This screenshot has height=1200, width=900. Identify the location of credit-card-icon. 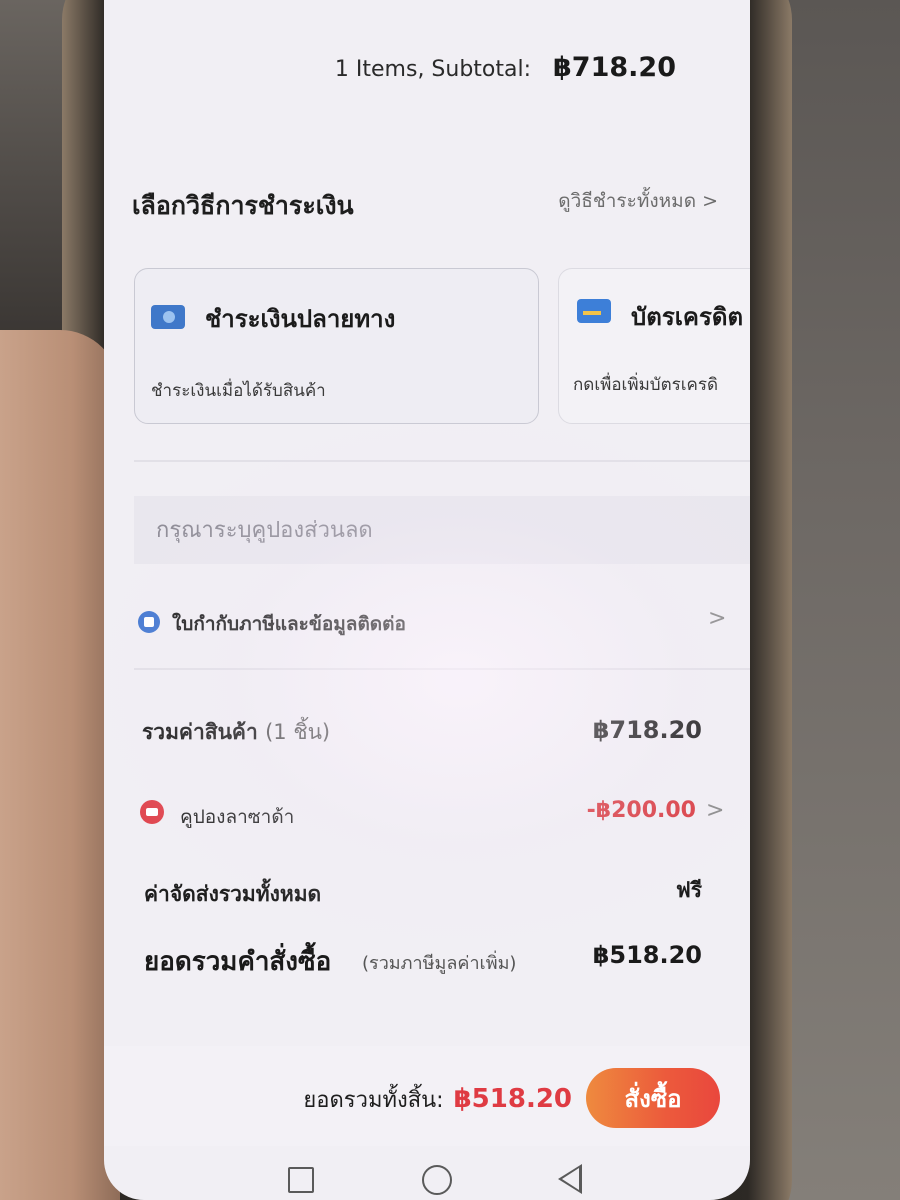
(594, 311).